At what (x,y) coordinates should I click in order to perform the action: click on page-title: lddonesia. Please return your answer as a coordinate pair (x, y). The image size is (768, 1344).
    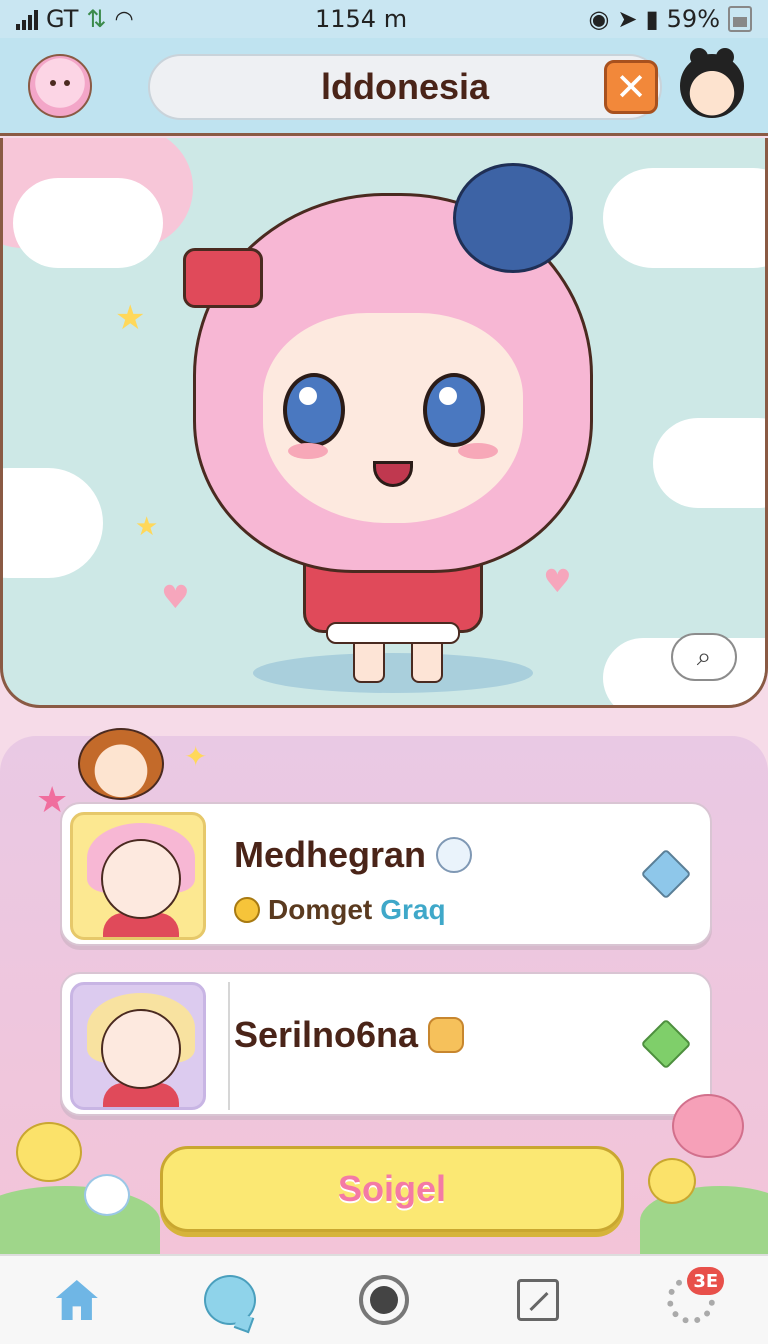
    Looking at the image, I should click on (405, 86).